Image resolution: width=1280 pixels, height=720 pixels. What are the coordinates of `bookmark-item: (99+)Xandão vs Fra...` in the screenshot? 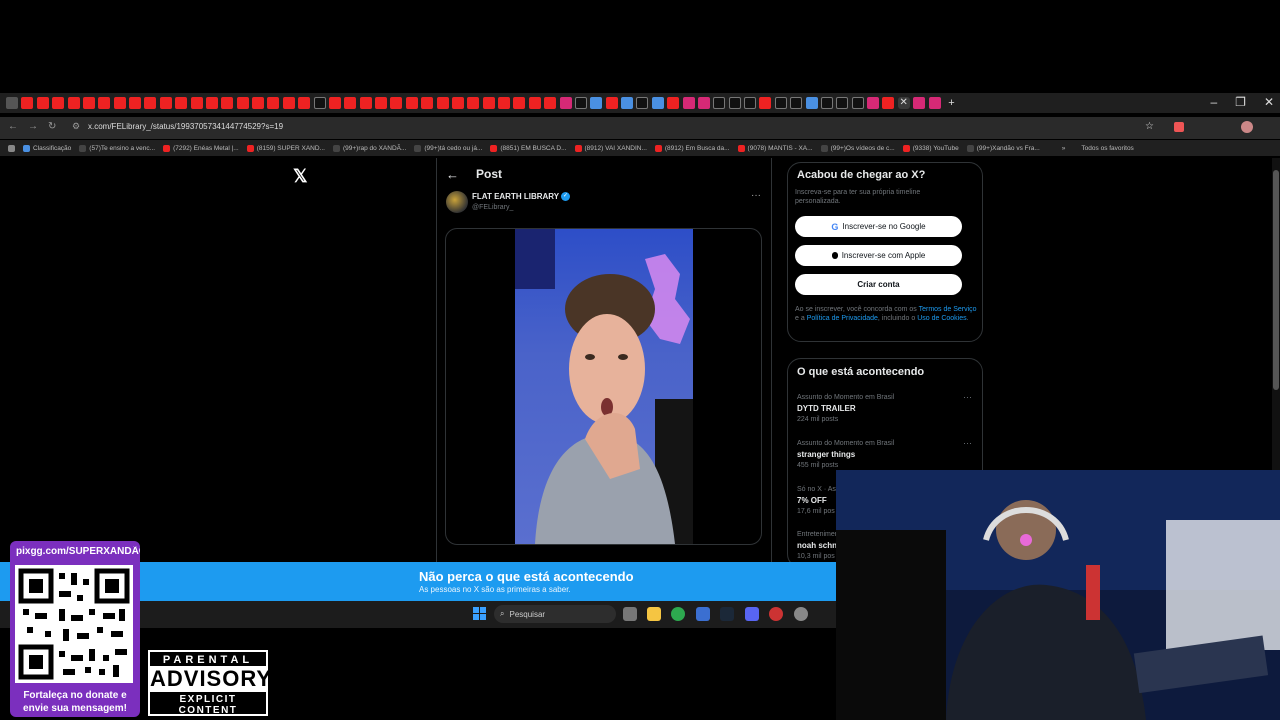 It's located at (1003, 148).